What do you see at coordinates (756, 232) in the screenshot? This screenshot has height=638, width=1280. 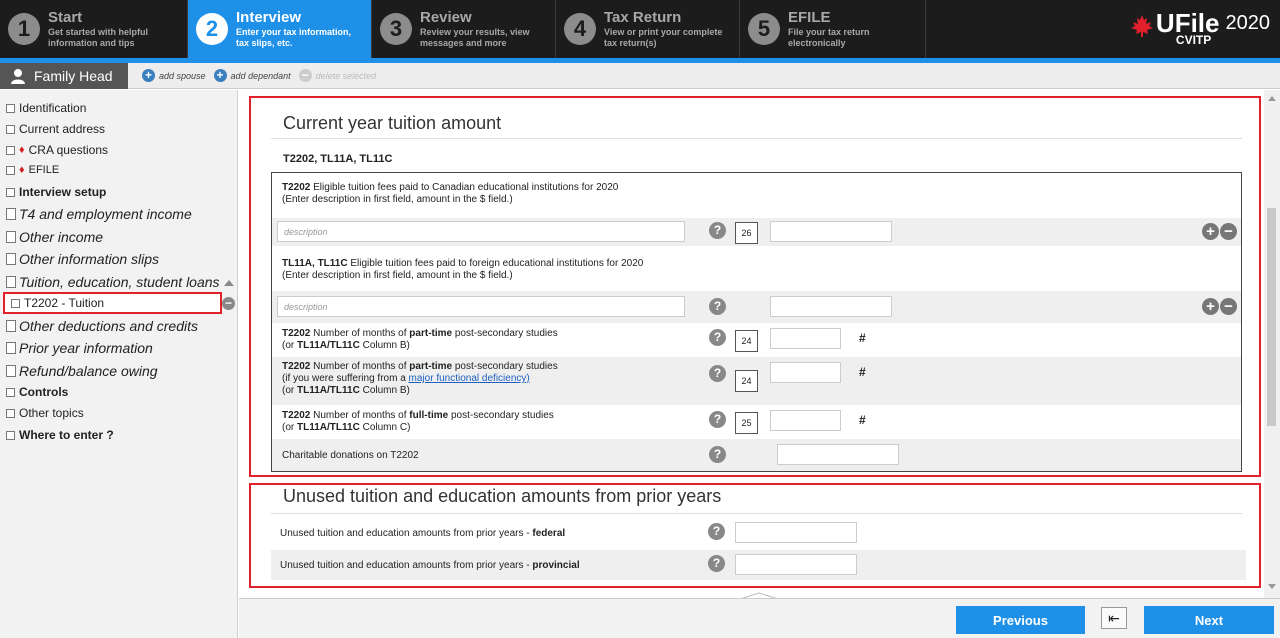 I see `canadian-tuition-input-row: description ? 26 + −` at bounding box center [756, 232].